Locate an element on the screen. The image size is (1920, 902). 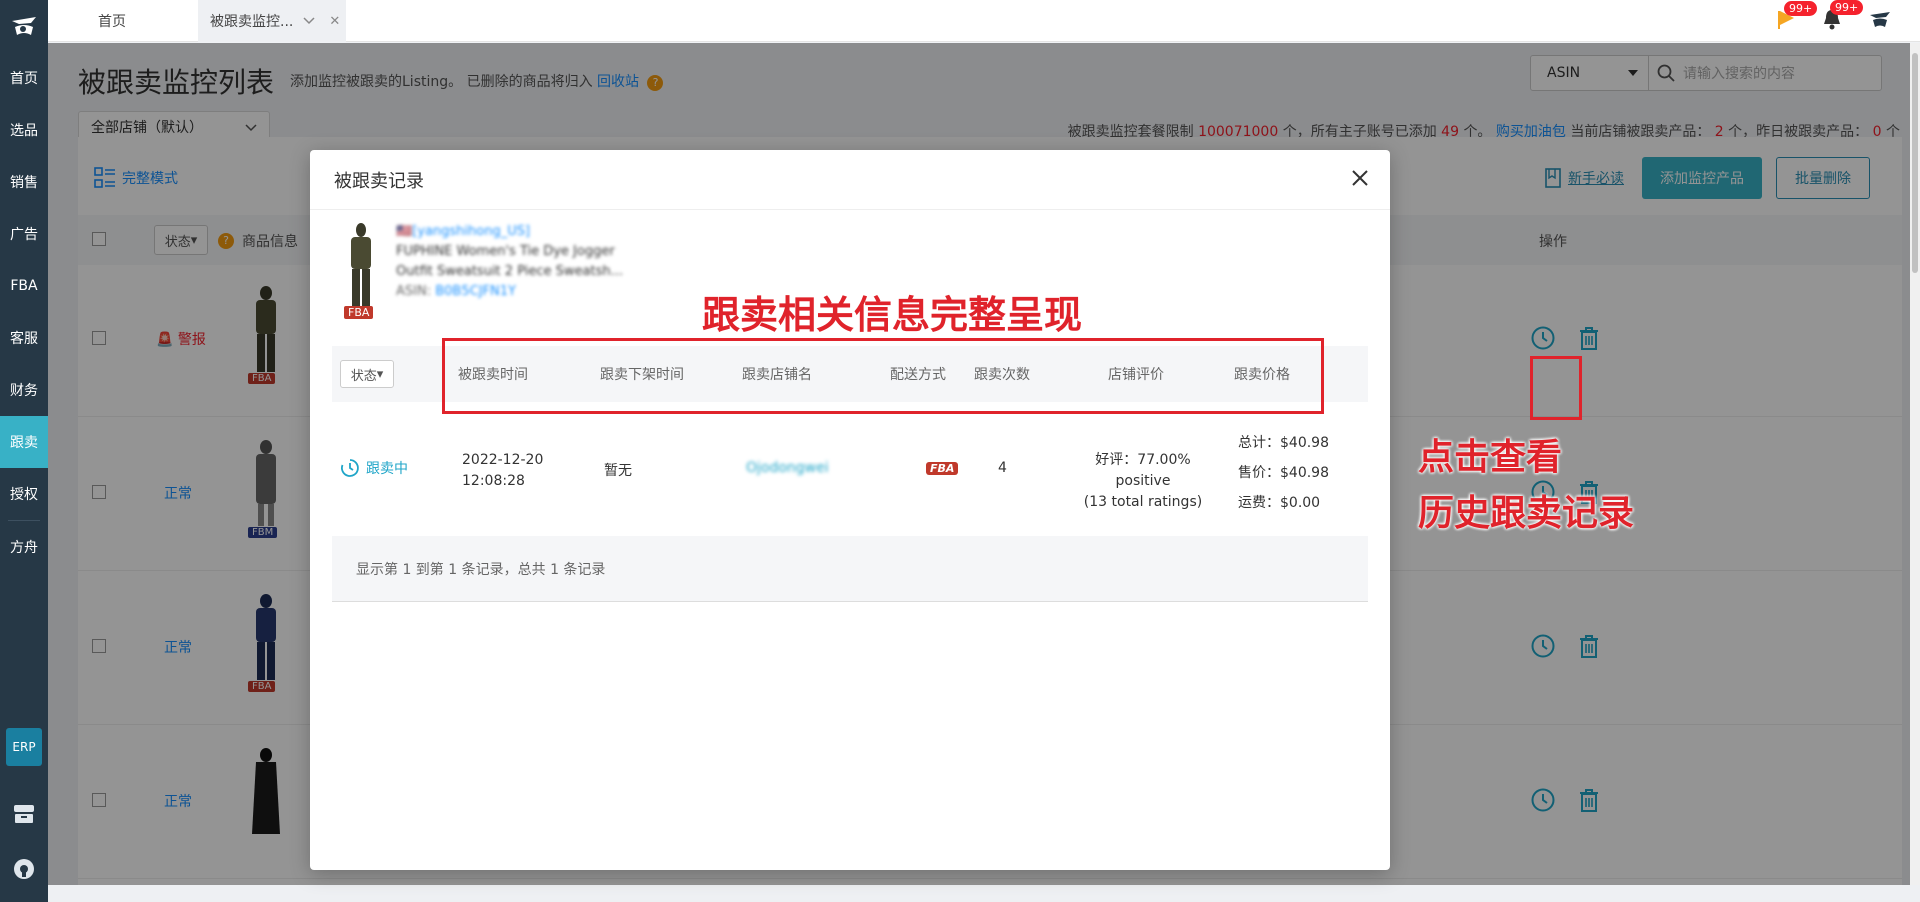
chevron-down-icon is located at coordinates (309, 21).